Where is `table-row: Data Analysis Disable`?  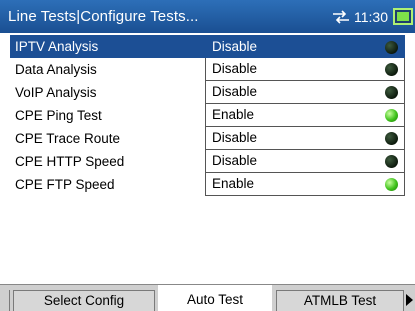
table-row: Data Analysis Disable is located at coordinates (207, 69).